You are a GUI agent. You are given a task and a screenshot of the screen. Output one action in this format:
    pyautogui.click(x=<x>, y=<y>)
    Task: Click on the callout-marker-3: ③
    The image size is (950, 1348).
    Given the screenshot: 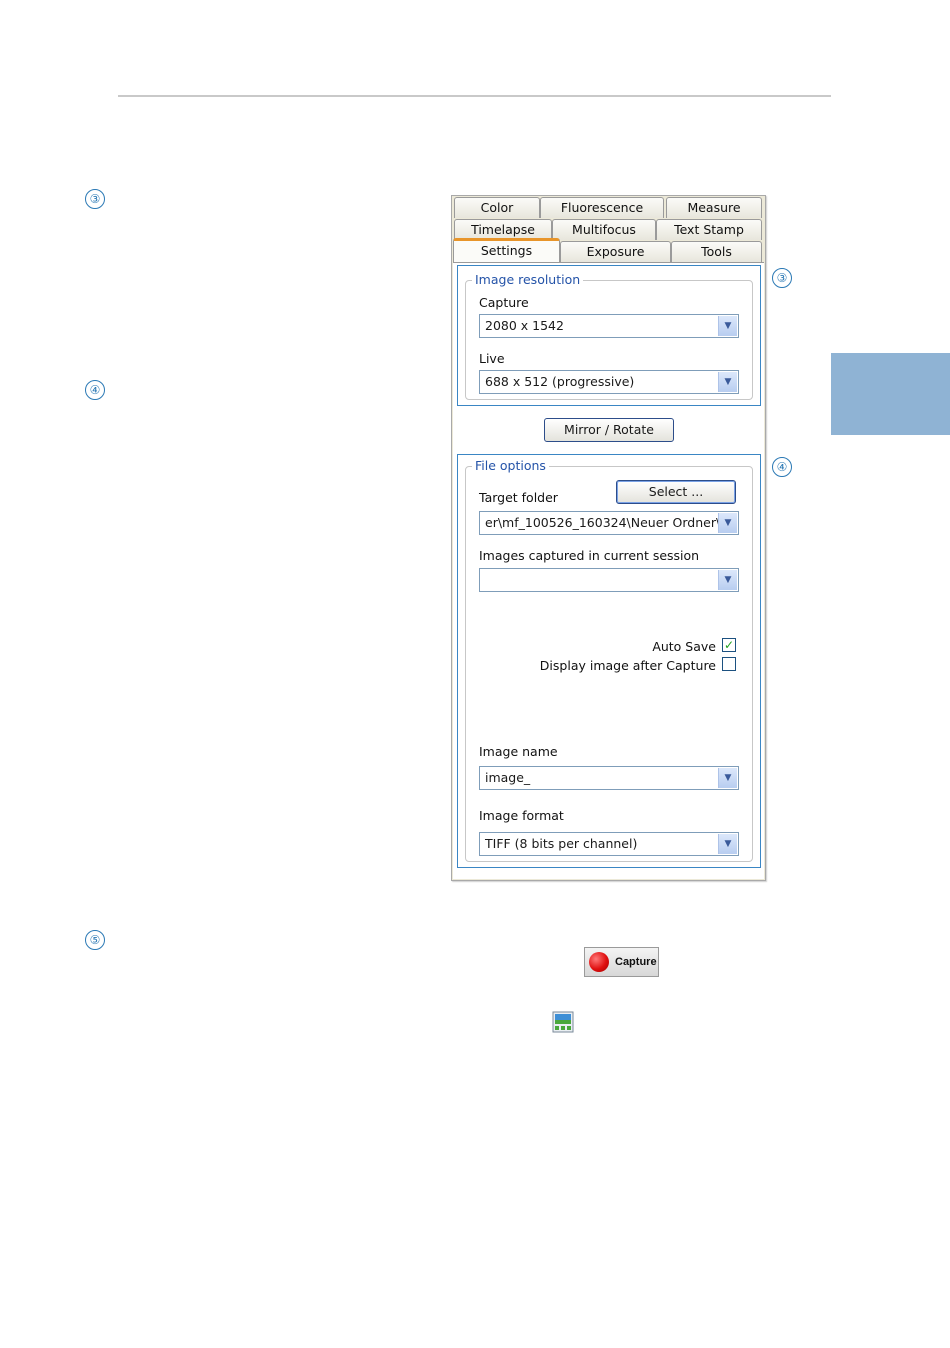 What is the action you would take?
    pyautogui.click(x=782, y=278)
    